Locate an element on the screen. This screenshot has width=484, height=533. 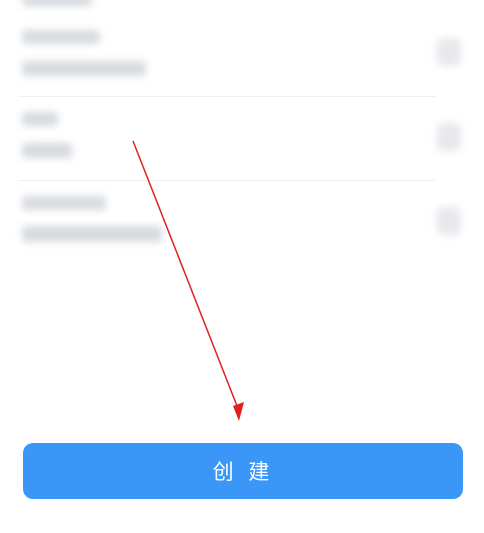
row-3-title-blurred is located at coordinates (64, 203).